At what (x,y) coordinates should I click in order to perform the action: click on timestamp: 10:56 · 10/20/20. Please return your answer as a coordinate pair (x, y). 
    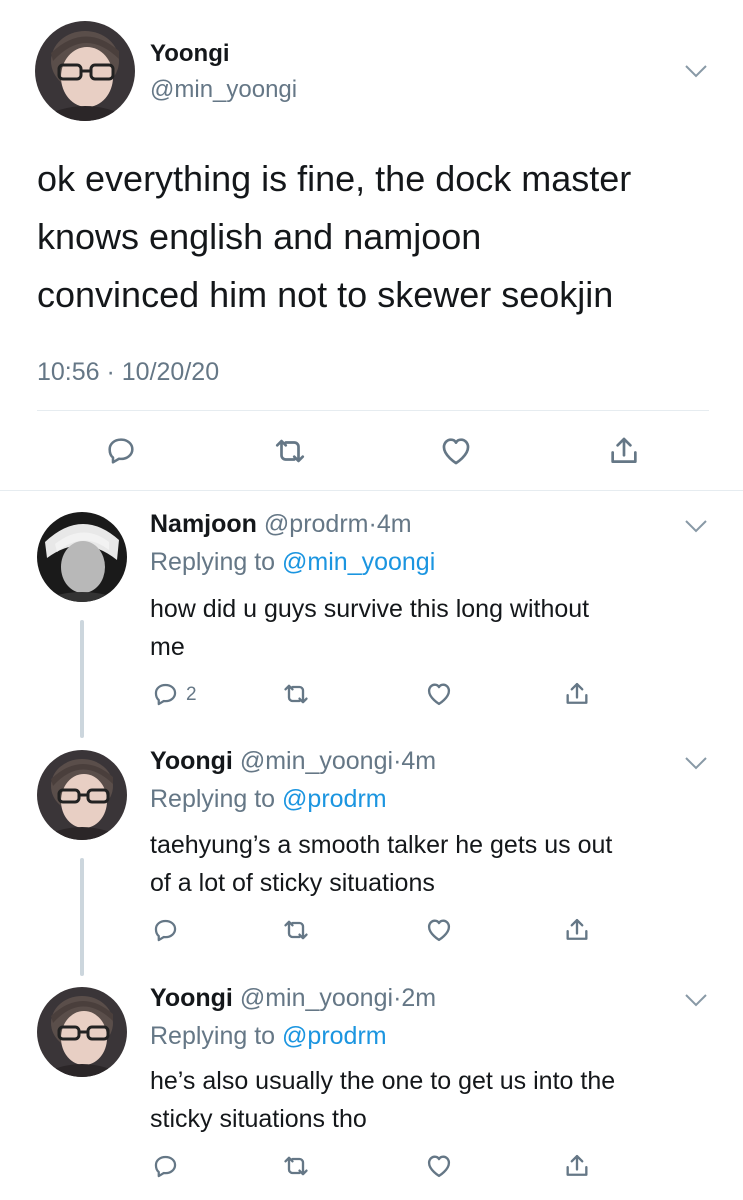
    Looking at the image, I should click on (128, 372).